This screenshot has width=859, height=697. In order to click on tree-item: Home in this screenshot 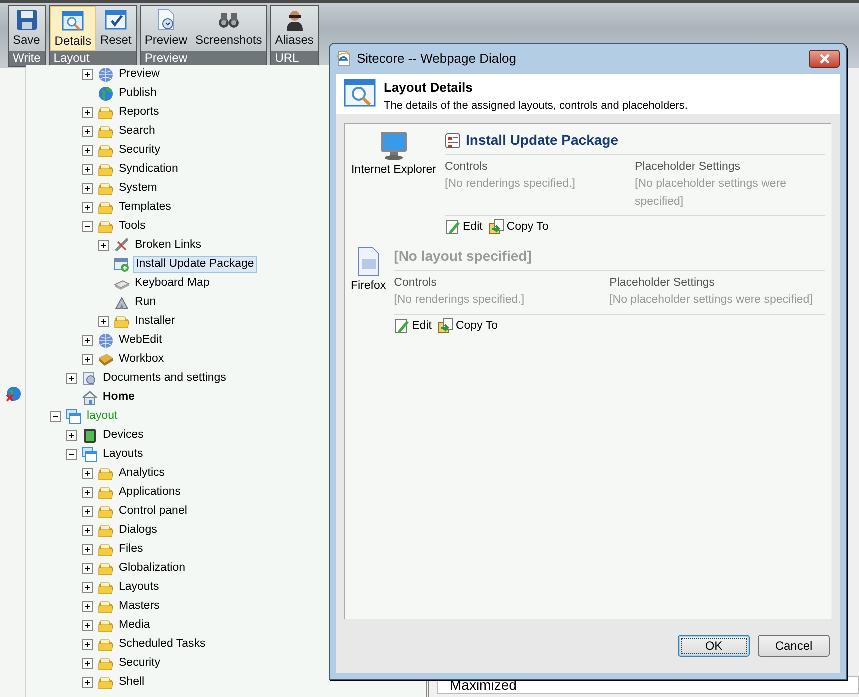, I will do `click(119, 397)`.